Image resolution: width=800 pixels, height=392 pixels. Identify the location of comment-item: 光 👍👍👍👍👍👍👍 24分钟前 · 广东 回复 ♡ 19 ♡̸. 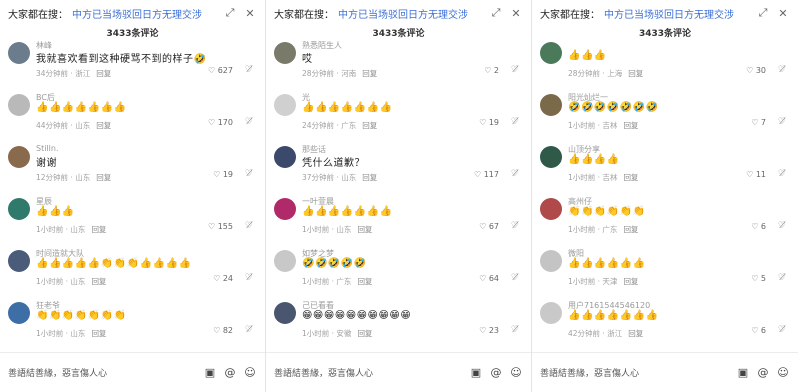
(398, 116).